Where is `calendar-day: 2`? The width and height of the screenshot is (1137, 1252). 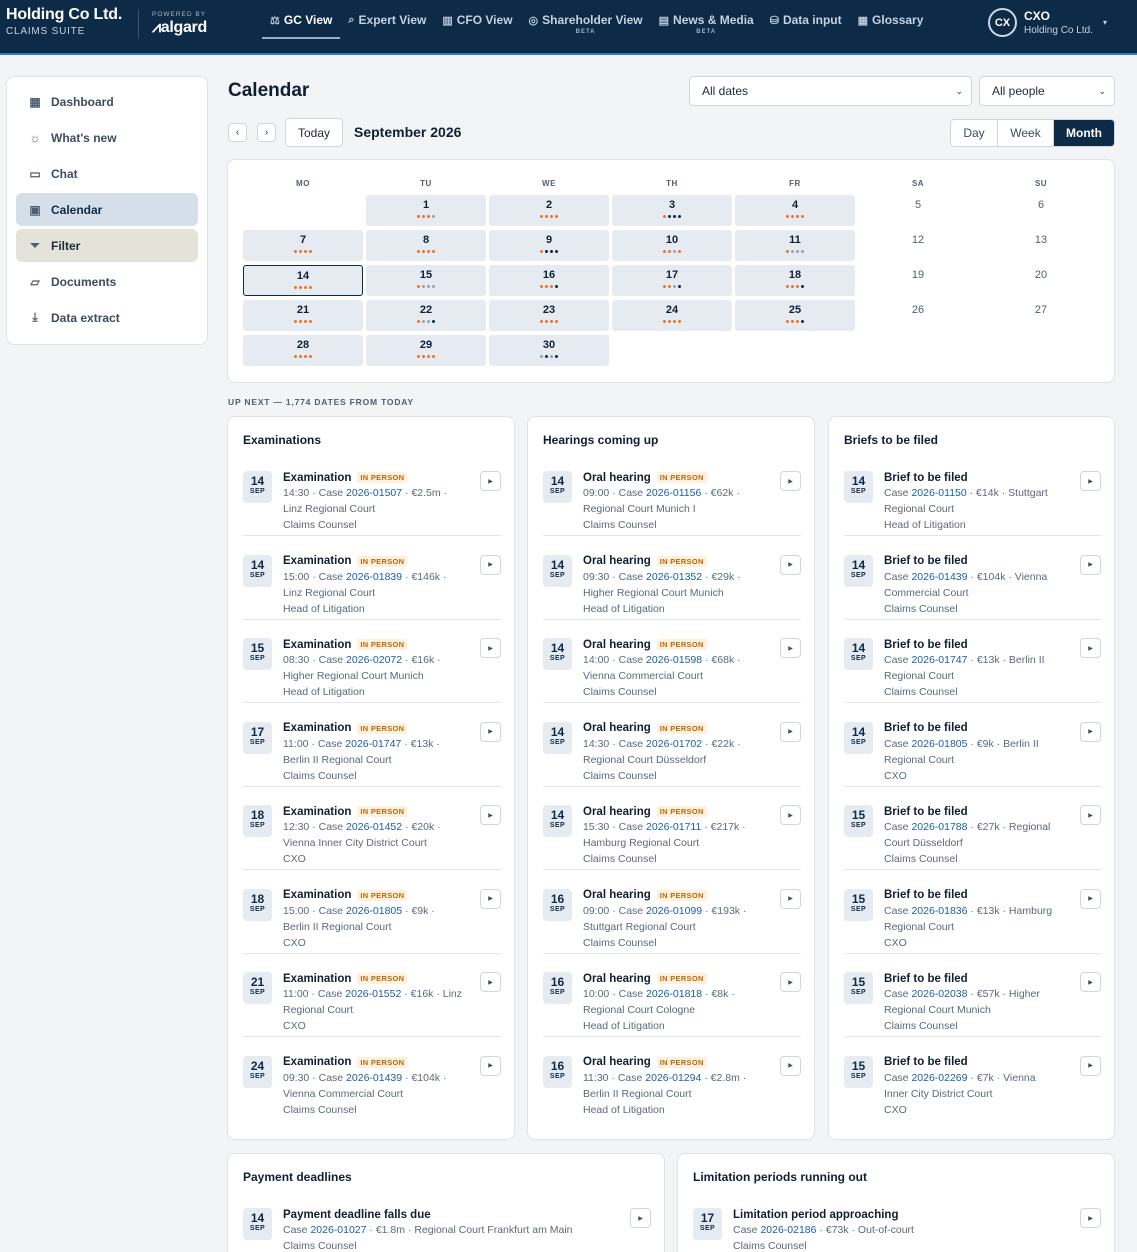
calendar-day: 2 is located at coordinates (549, 210).